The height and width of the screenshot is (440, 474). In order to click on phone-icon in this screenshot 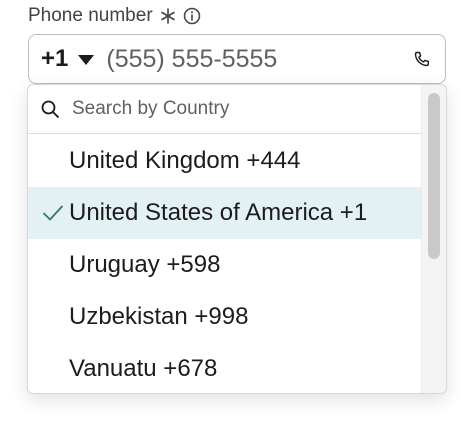, I will do `click(421, 59)`.